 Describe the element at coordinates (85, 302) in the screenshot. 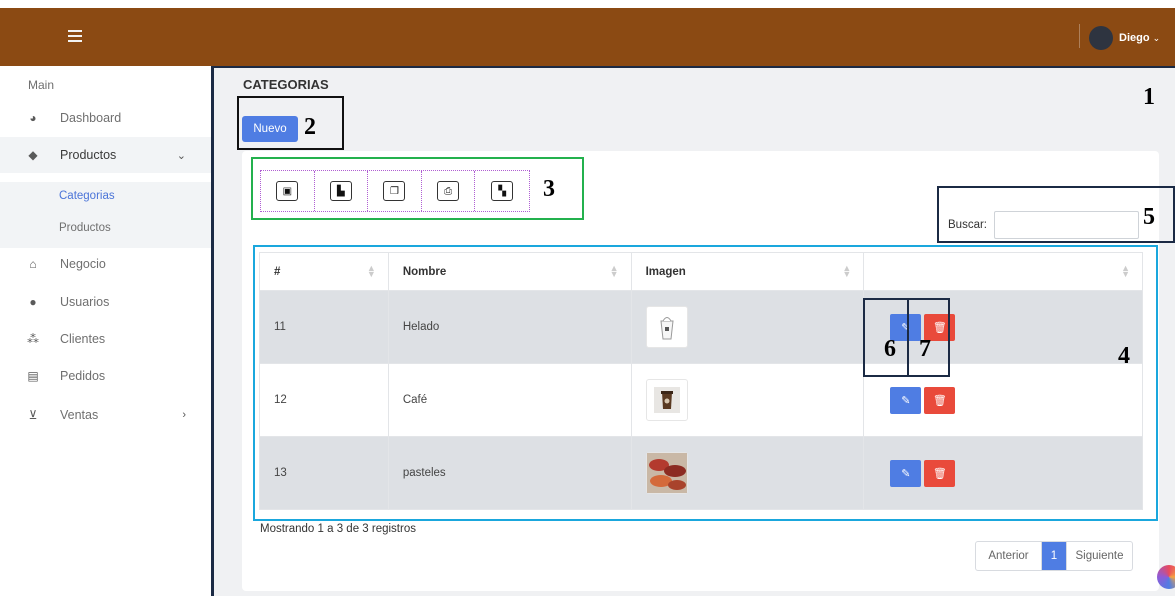

I see `sidebar-item-label: Usuarios` at that location.